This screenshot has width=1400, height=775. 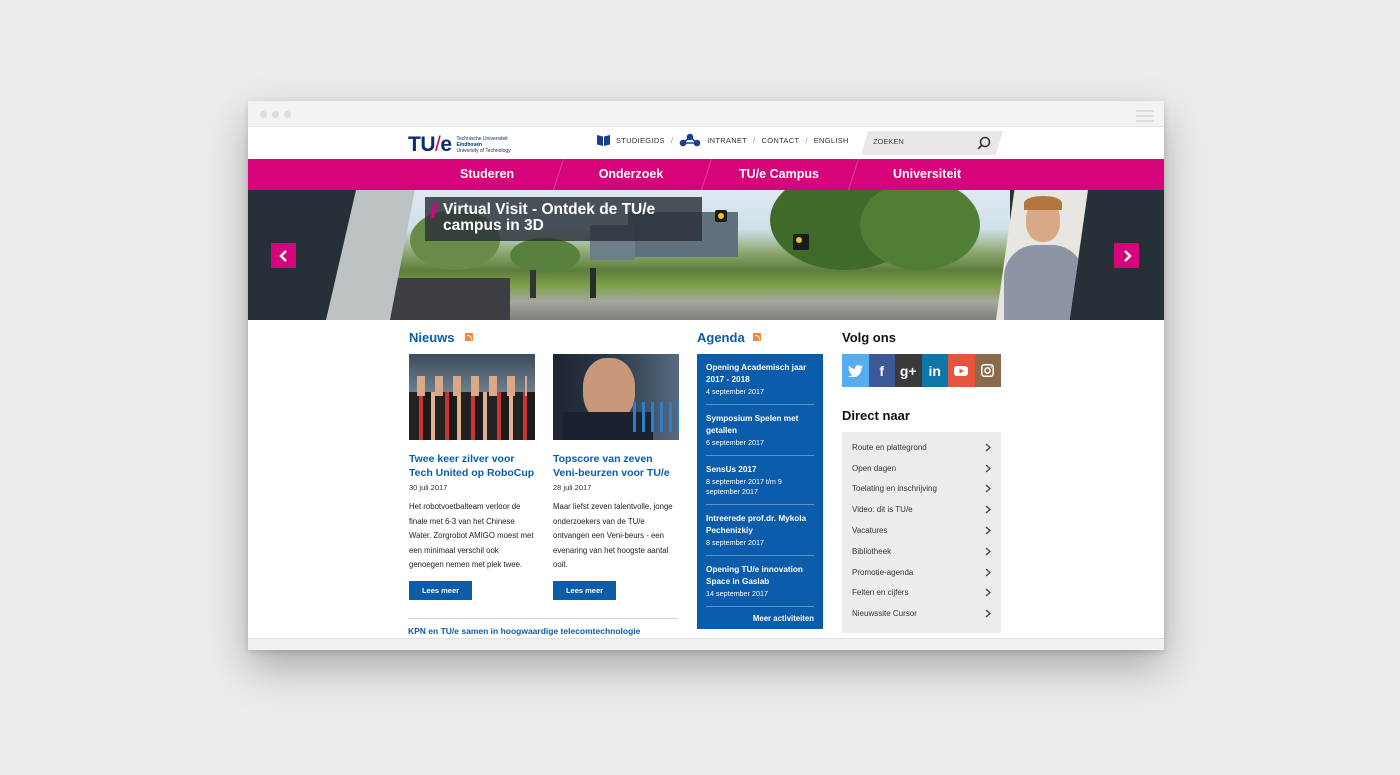 I want to click on carousel-next-button, so click(x=1126, y=255).